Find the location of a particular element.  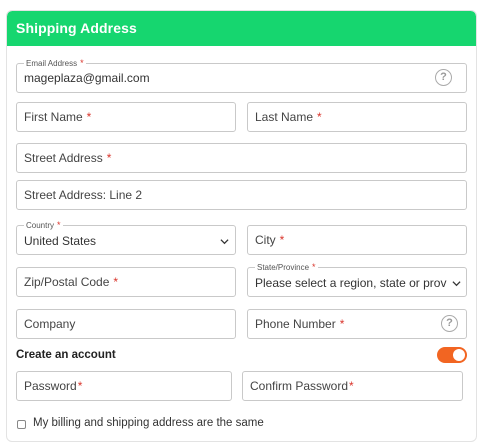

street-address-placeholder: Street Address is located at coordinates (63, 158).